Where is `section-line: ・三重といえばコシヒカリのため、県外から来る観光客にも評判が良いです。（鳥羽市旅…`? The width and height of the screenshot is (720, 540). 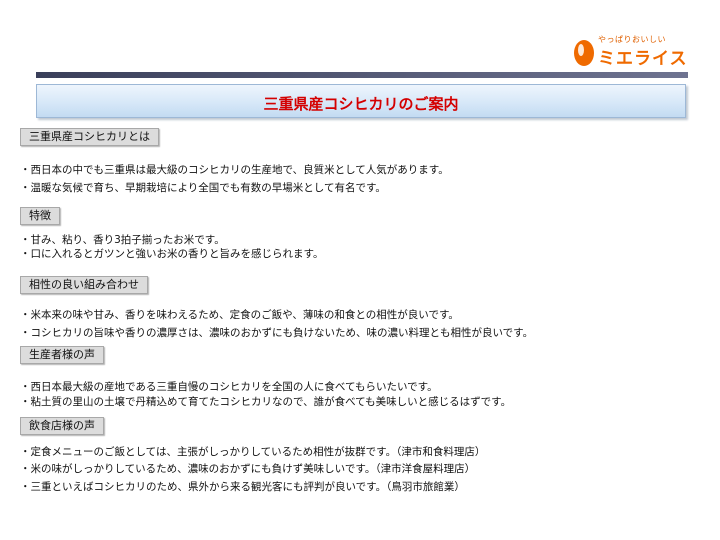
section-line: ・三重といえばコシヒカリのため、県外から来る観光客にも評判が良いです。（鳥羽市旅… is located at coordinates (242, 487).